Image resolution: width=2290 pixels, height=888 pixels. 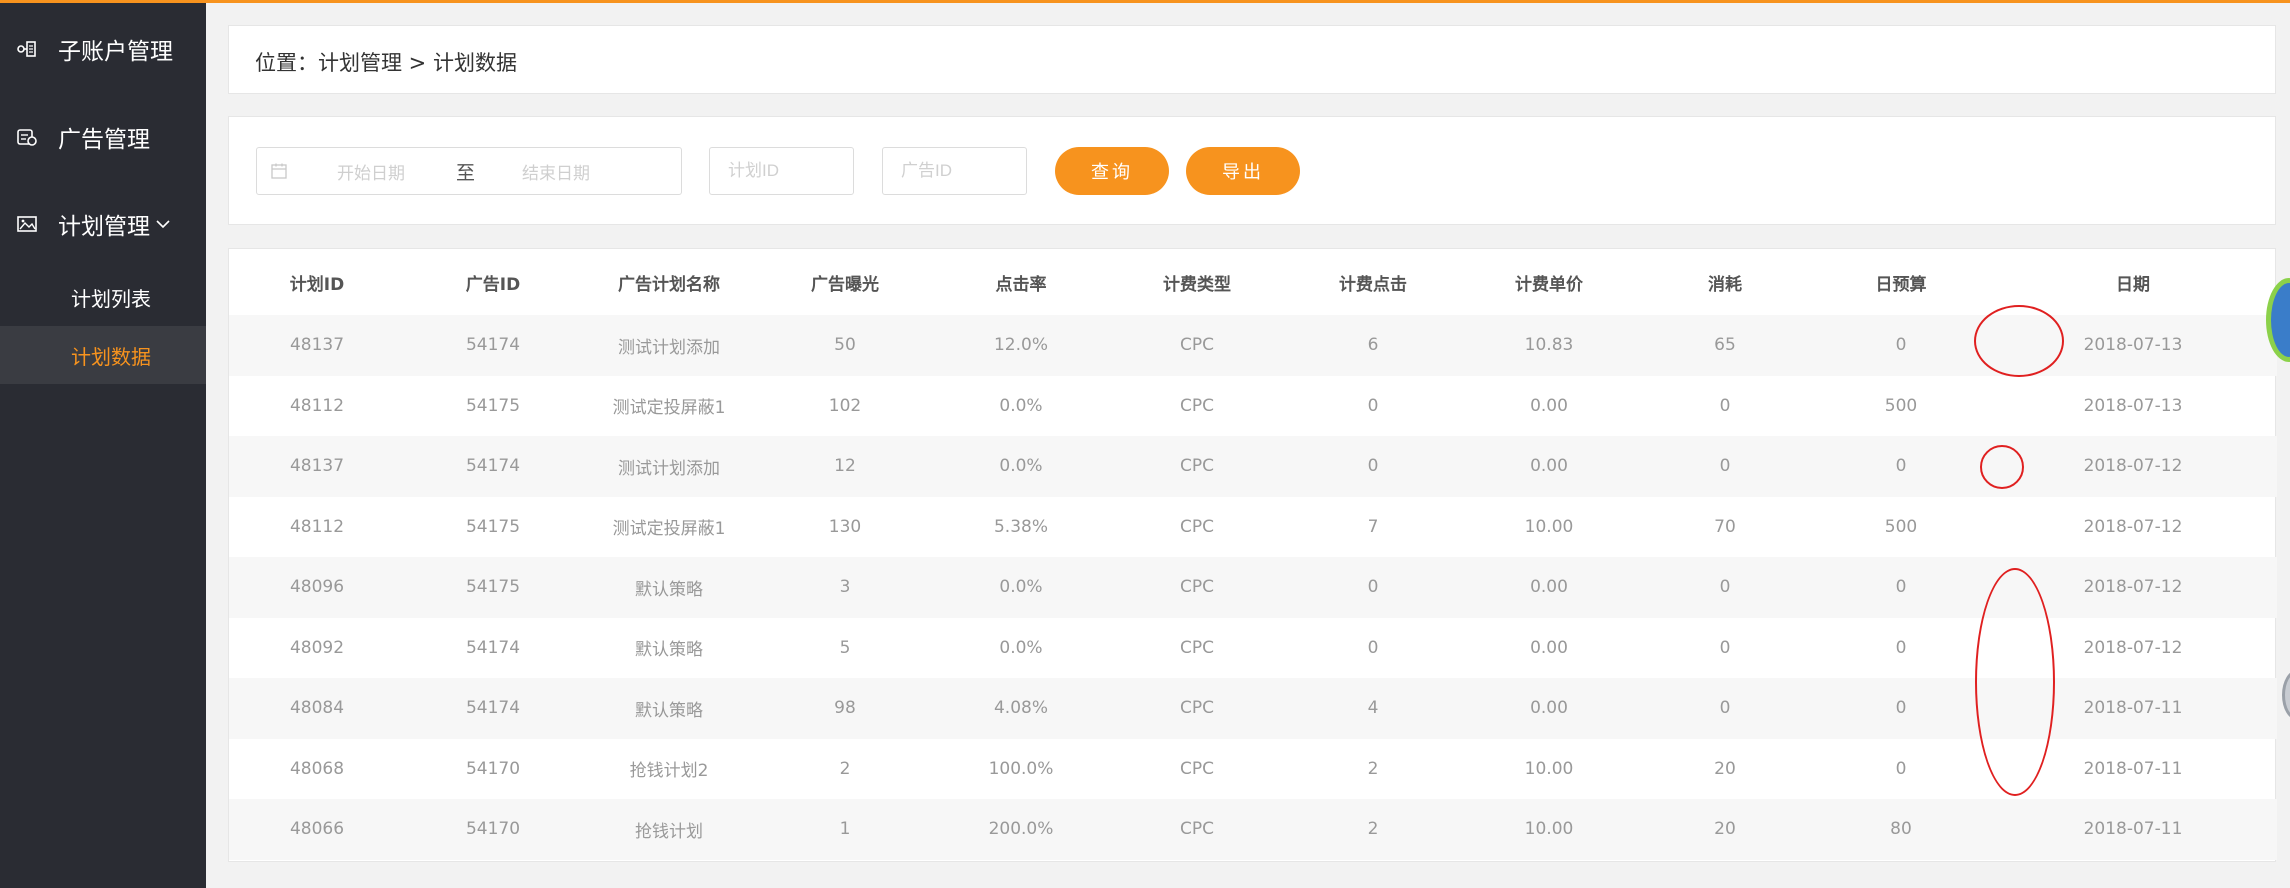 What do you see at coordinates (1021, 829) in the screenshot?
I see `cell-ctr: 200.0%` at bounding box center [1021, 829].